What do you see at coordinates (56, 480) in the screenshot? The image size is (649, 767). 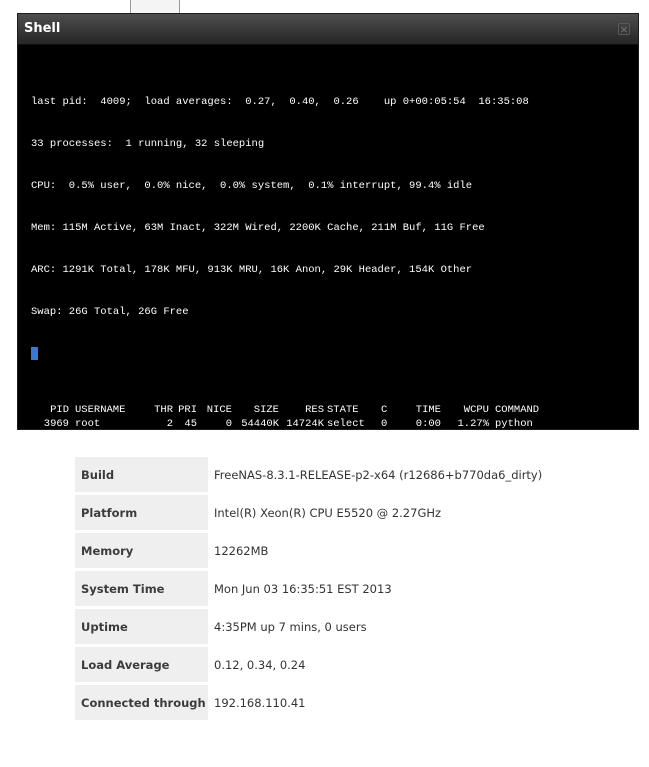 I see `process-cell: 3776` at bounding box center [56, 480].